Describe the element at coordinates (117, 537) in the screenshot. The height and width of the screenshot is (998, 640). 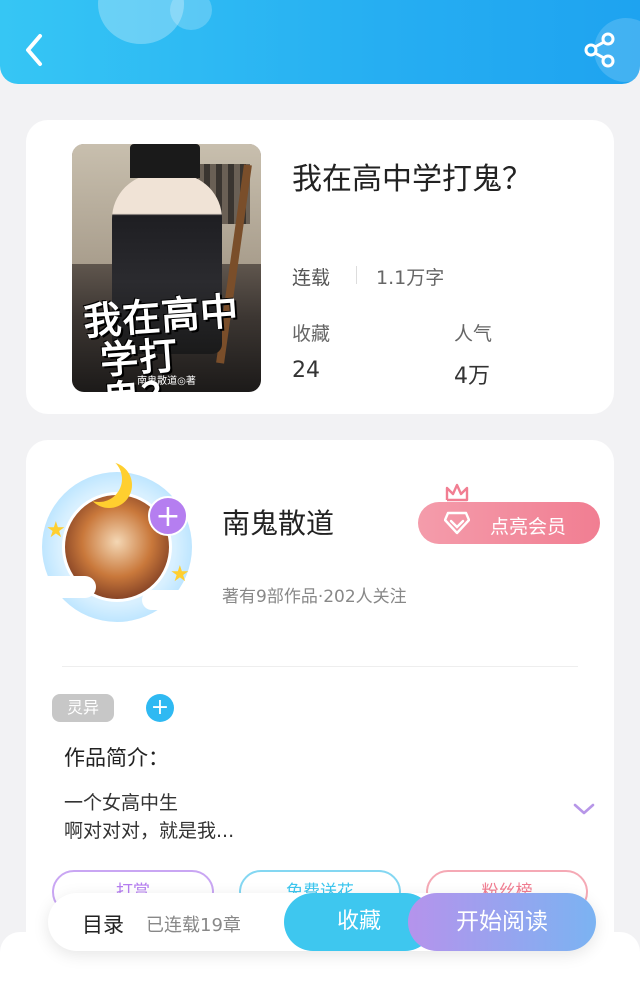
I see `author-avatar: ★ ★ +` at that location.